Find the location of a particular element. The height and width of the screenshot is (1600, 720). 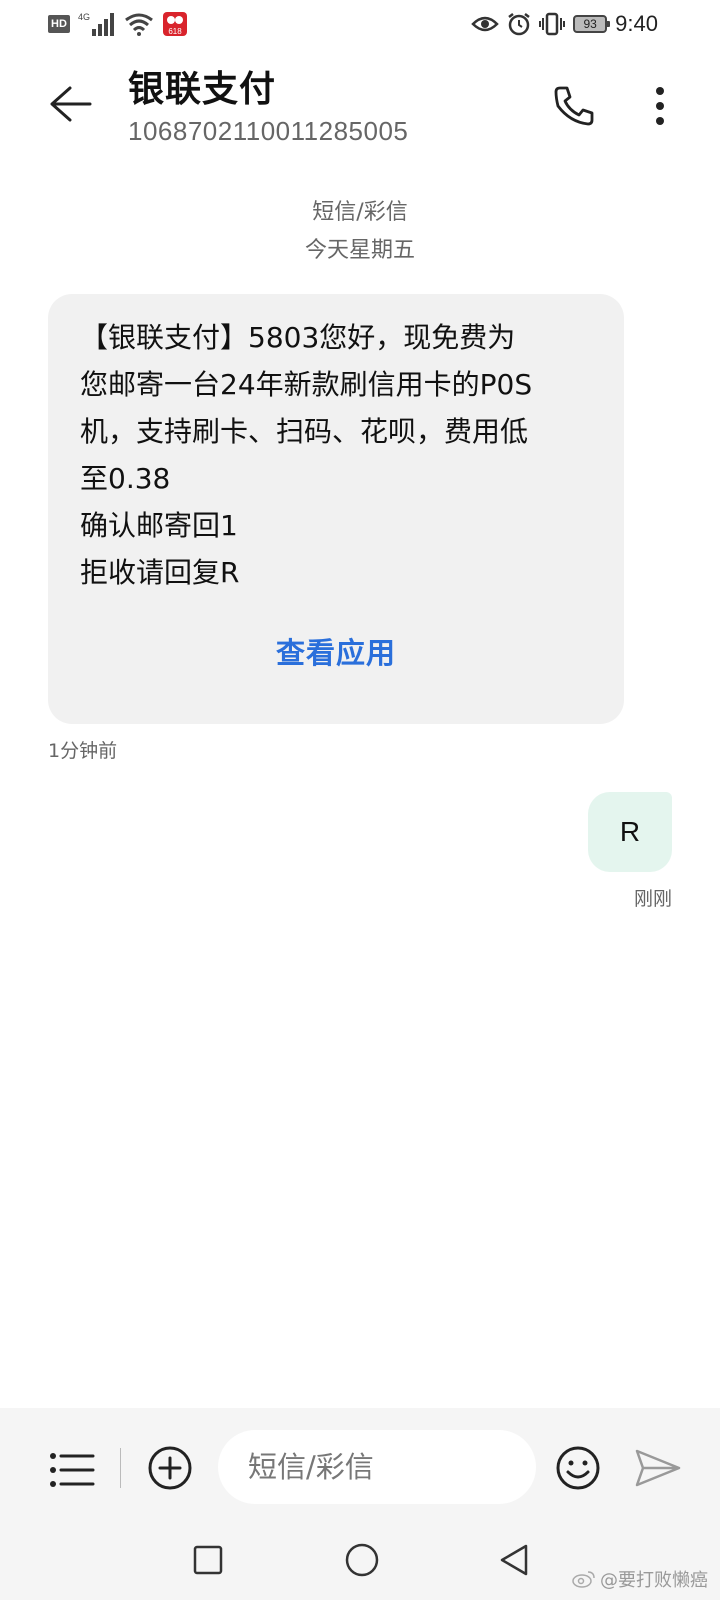

conversation-header: 银联支付 106870211001128500​5 is located at coordinates (360, 103).